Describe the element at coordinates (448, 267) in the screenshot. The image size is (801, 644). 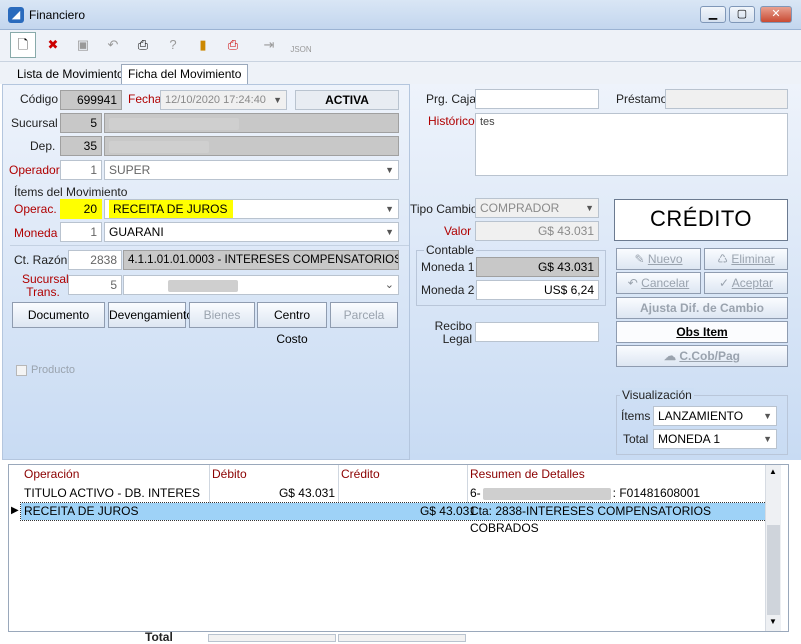
I see `moneda1-label: Moneda 1` at that location.